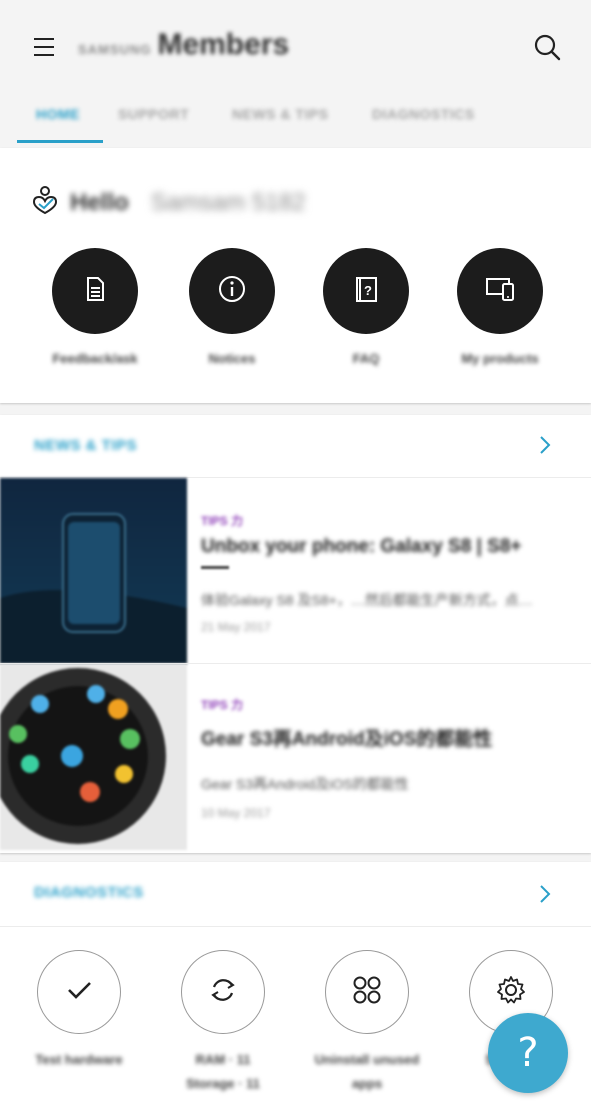  I want to click on help-fab-button: ?, so click(528, 1053).